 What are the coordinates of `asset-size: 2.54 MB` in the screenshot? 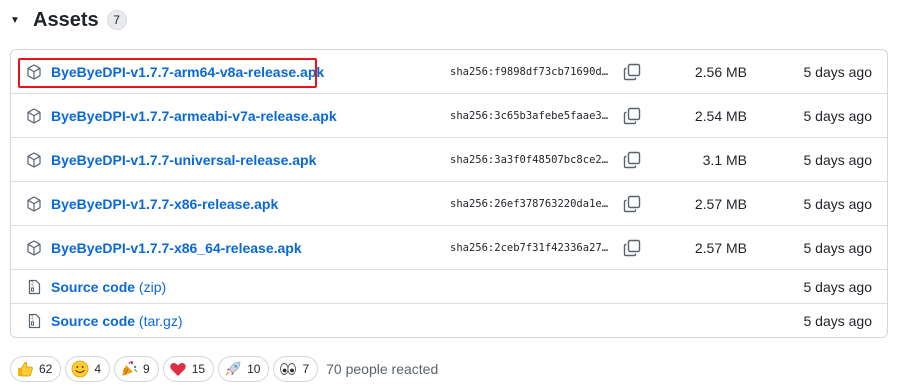 It's located at (720, 115).